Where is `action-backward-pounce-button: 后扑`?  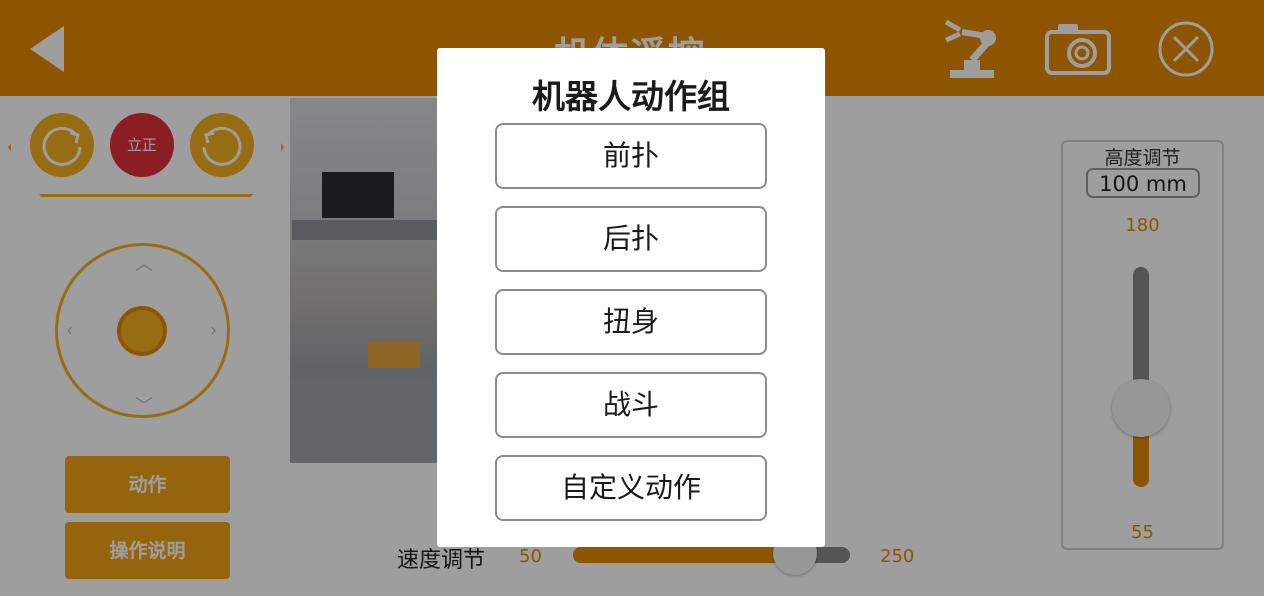 action-backward-pounce-button: 后扑 is located at coordinates (631, 239).